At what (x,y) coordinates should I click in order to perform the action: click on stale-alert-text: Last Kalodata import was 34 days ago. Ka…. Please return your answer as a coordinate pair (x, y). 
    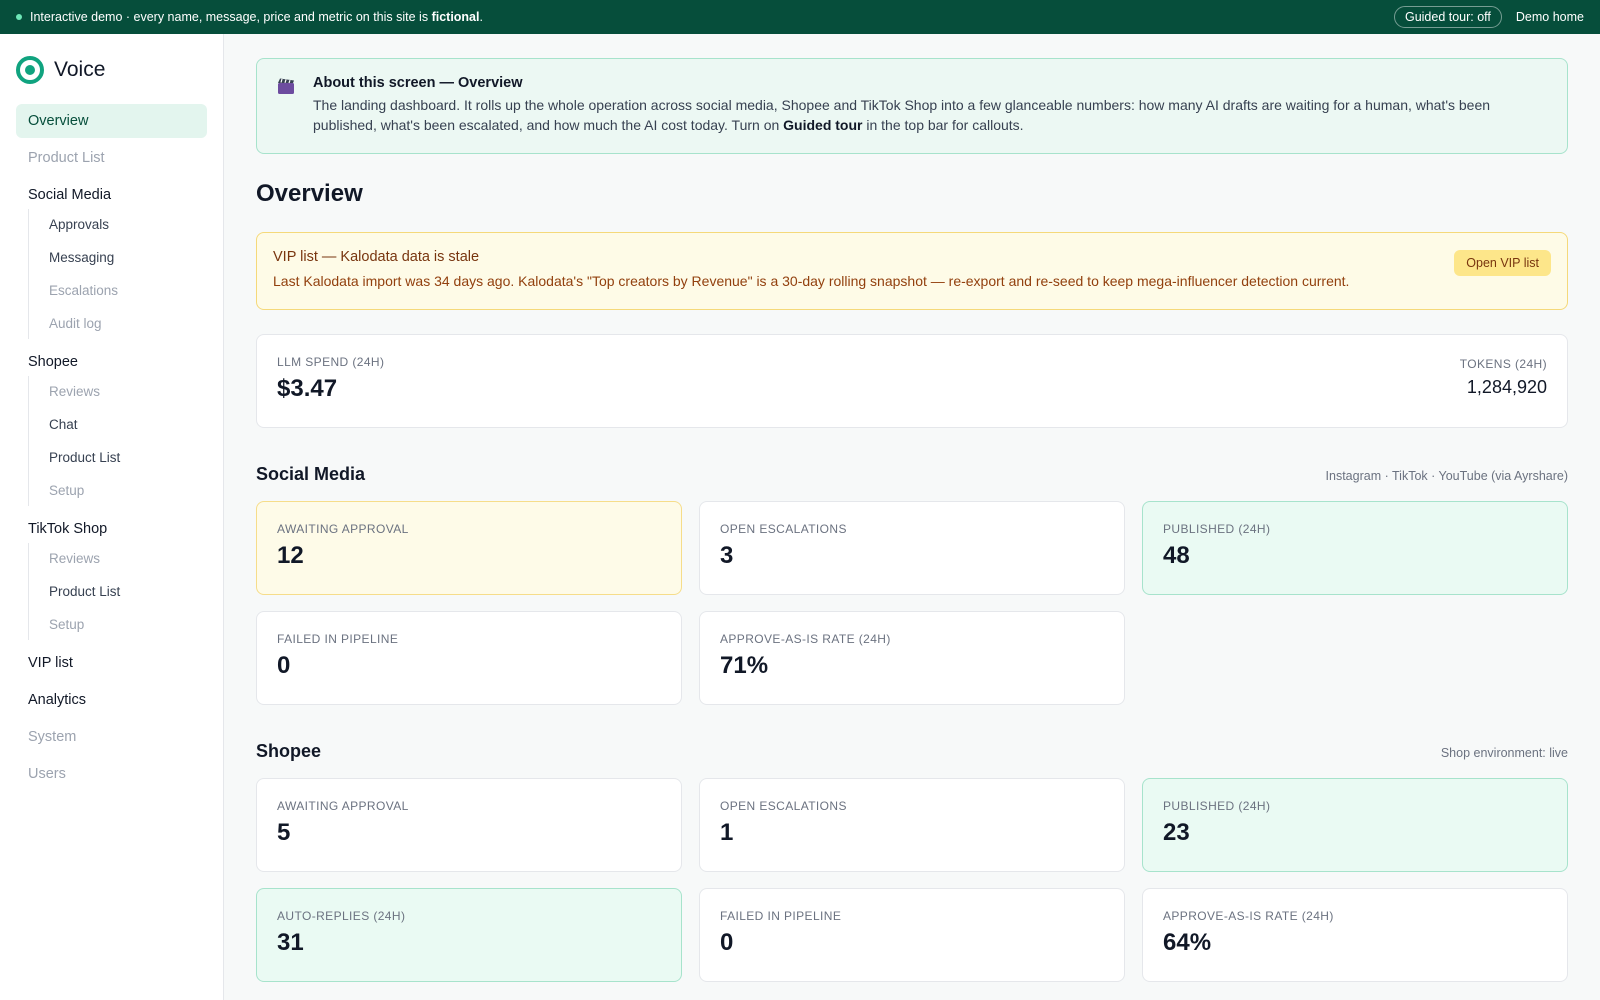
    Looking at the image, I should click on (811, 281).